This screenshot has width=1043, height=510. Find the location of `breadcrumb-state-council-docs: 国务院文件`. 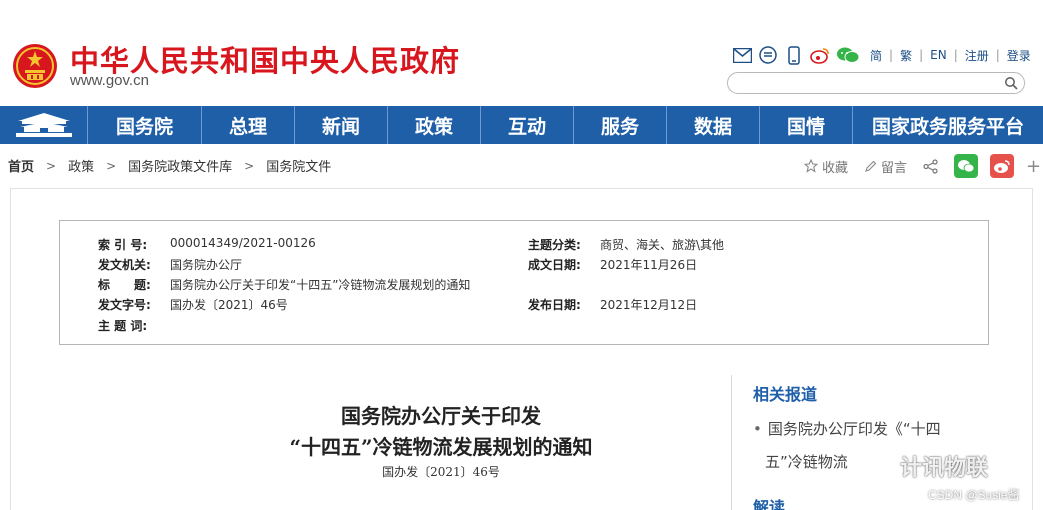

breadcrumb-state-council-docs: 国务院文件 is located at coordinates (298, 165).